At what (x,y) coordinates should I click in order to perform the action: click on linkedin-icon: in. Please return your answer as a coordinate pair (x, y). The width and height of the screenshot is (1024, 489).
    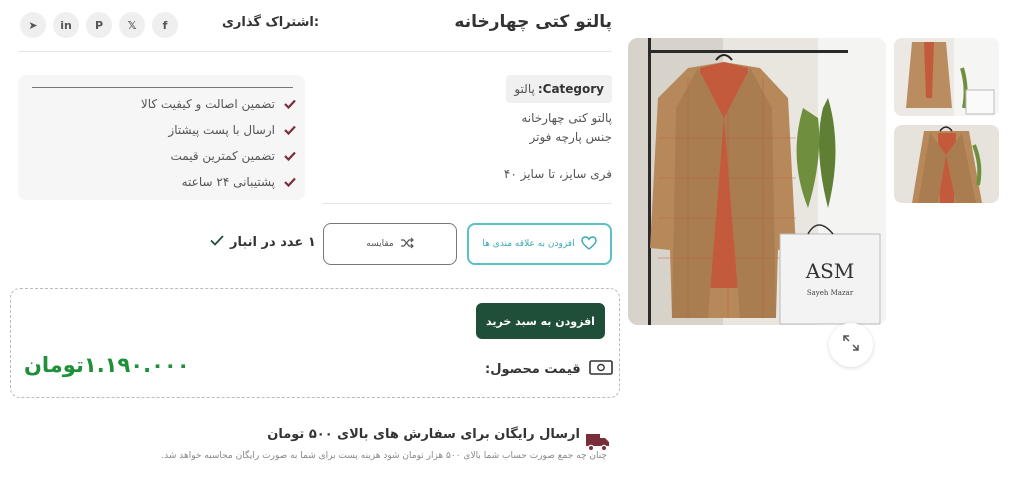
    Looking at the image, I should click on (66, 25).